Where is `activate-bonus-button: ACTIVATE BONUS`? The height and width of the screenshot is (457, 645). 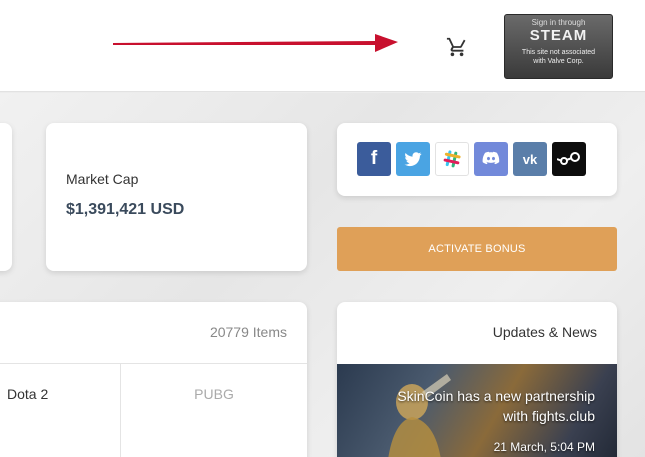
activate-bonus-button: ACTIVATE BONUS is located at coordinates (477, 249).